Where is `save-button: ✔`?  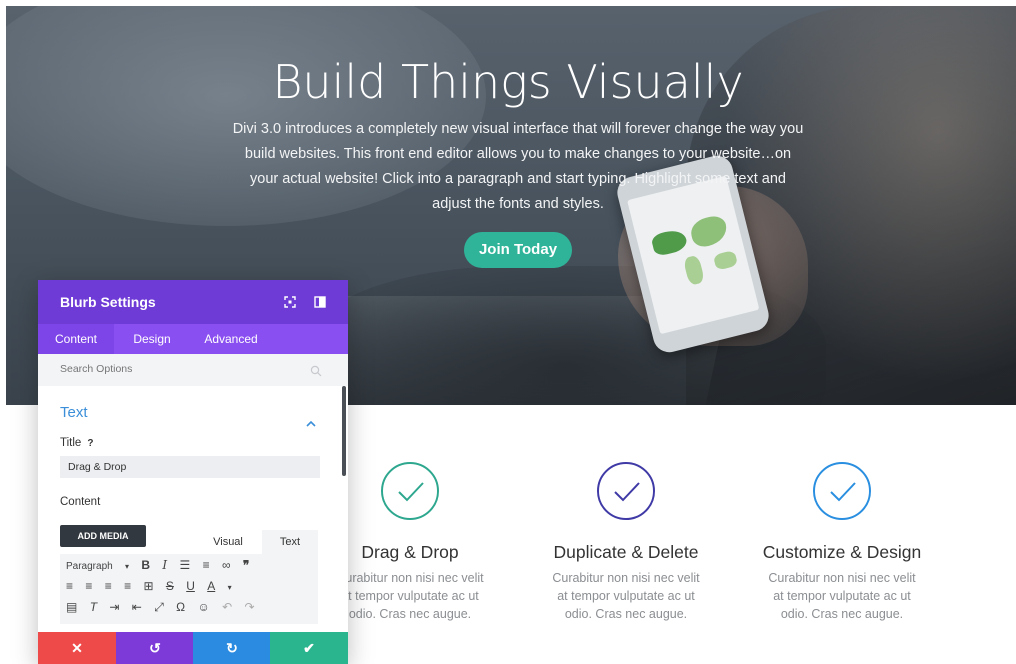 save-button: ✔ is located at coordinates (309, 648).